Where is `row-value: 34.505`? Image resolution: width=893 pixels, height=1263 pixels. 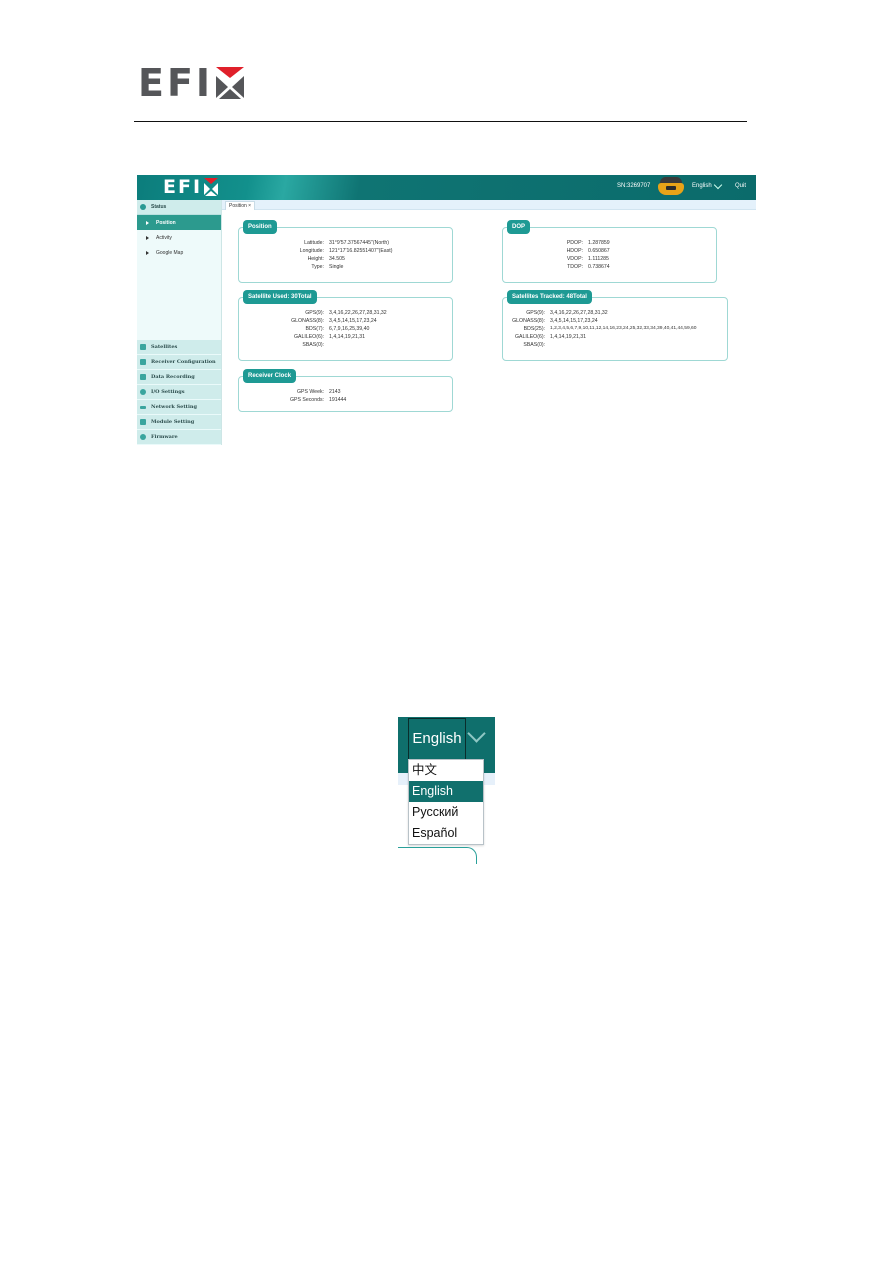 row-value: 34.505 is located at coordinates (337, 259).